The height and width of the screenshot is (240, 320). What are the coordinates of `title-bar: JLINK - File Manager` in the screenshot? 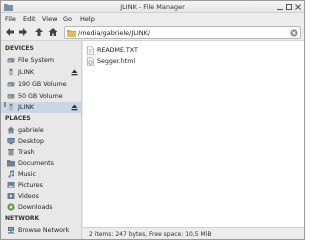 It's located at (152, 7).